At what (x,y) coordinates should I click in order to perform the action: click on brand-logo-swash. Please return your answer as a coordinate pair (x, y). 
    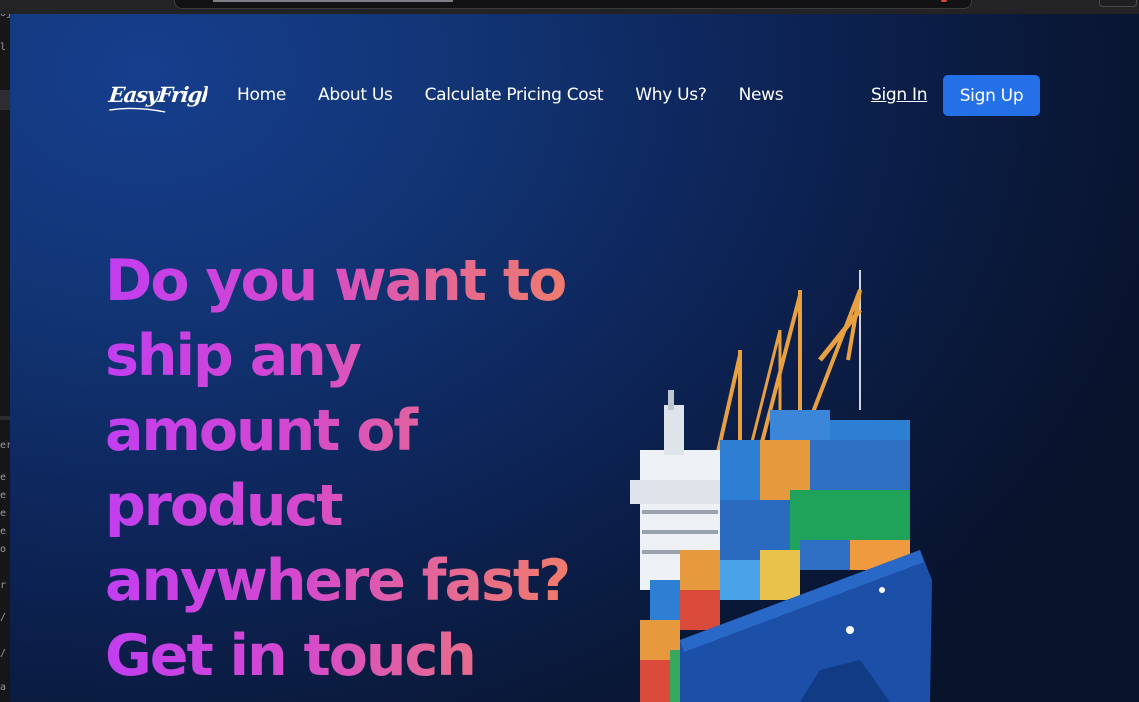
    Looking at the image, I should click on (137, 110).